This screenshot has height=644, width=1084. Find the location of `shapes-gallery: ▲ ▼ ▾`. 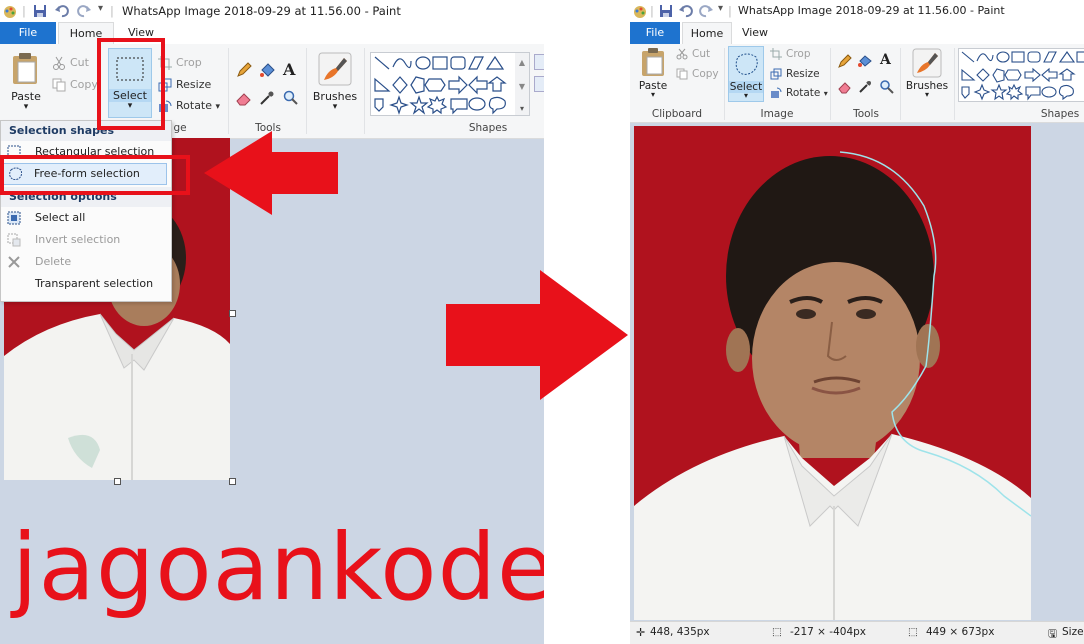

shapes-gallery: ▲ ▼ ▾ is located at coordinates (450, 84).